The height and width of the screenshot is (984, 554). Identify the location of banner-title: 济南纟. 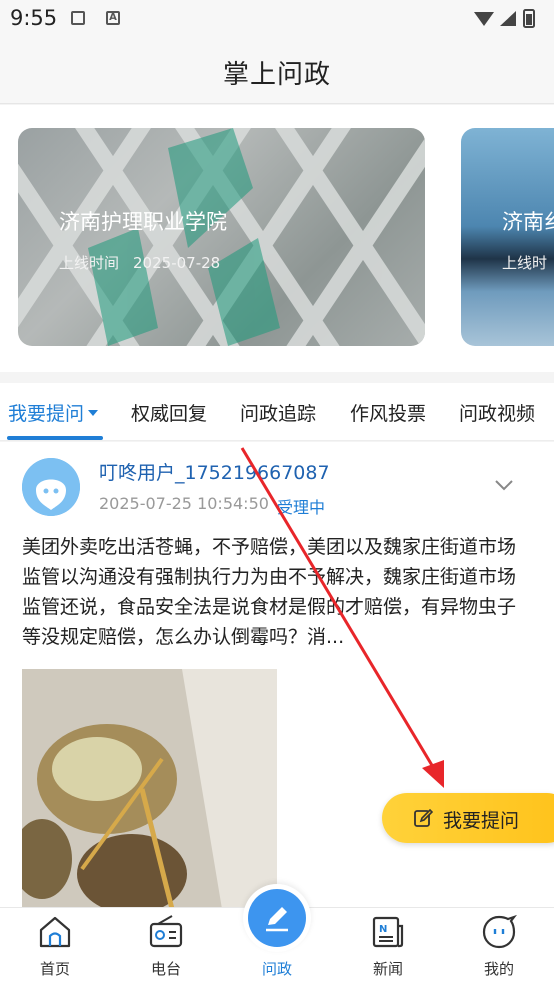
(528, 222).